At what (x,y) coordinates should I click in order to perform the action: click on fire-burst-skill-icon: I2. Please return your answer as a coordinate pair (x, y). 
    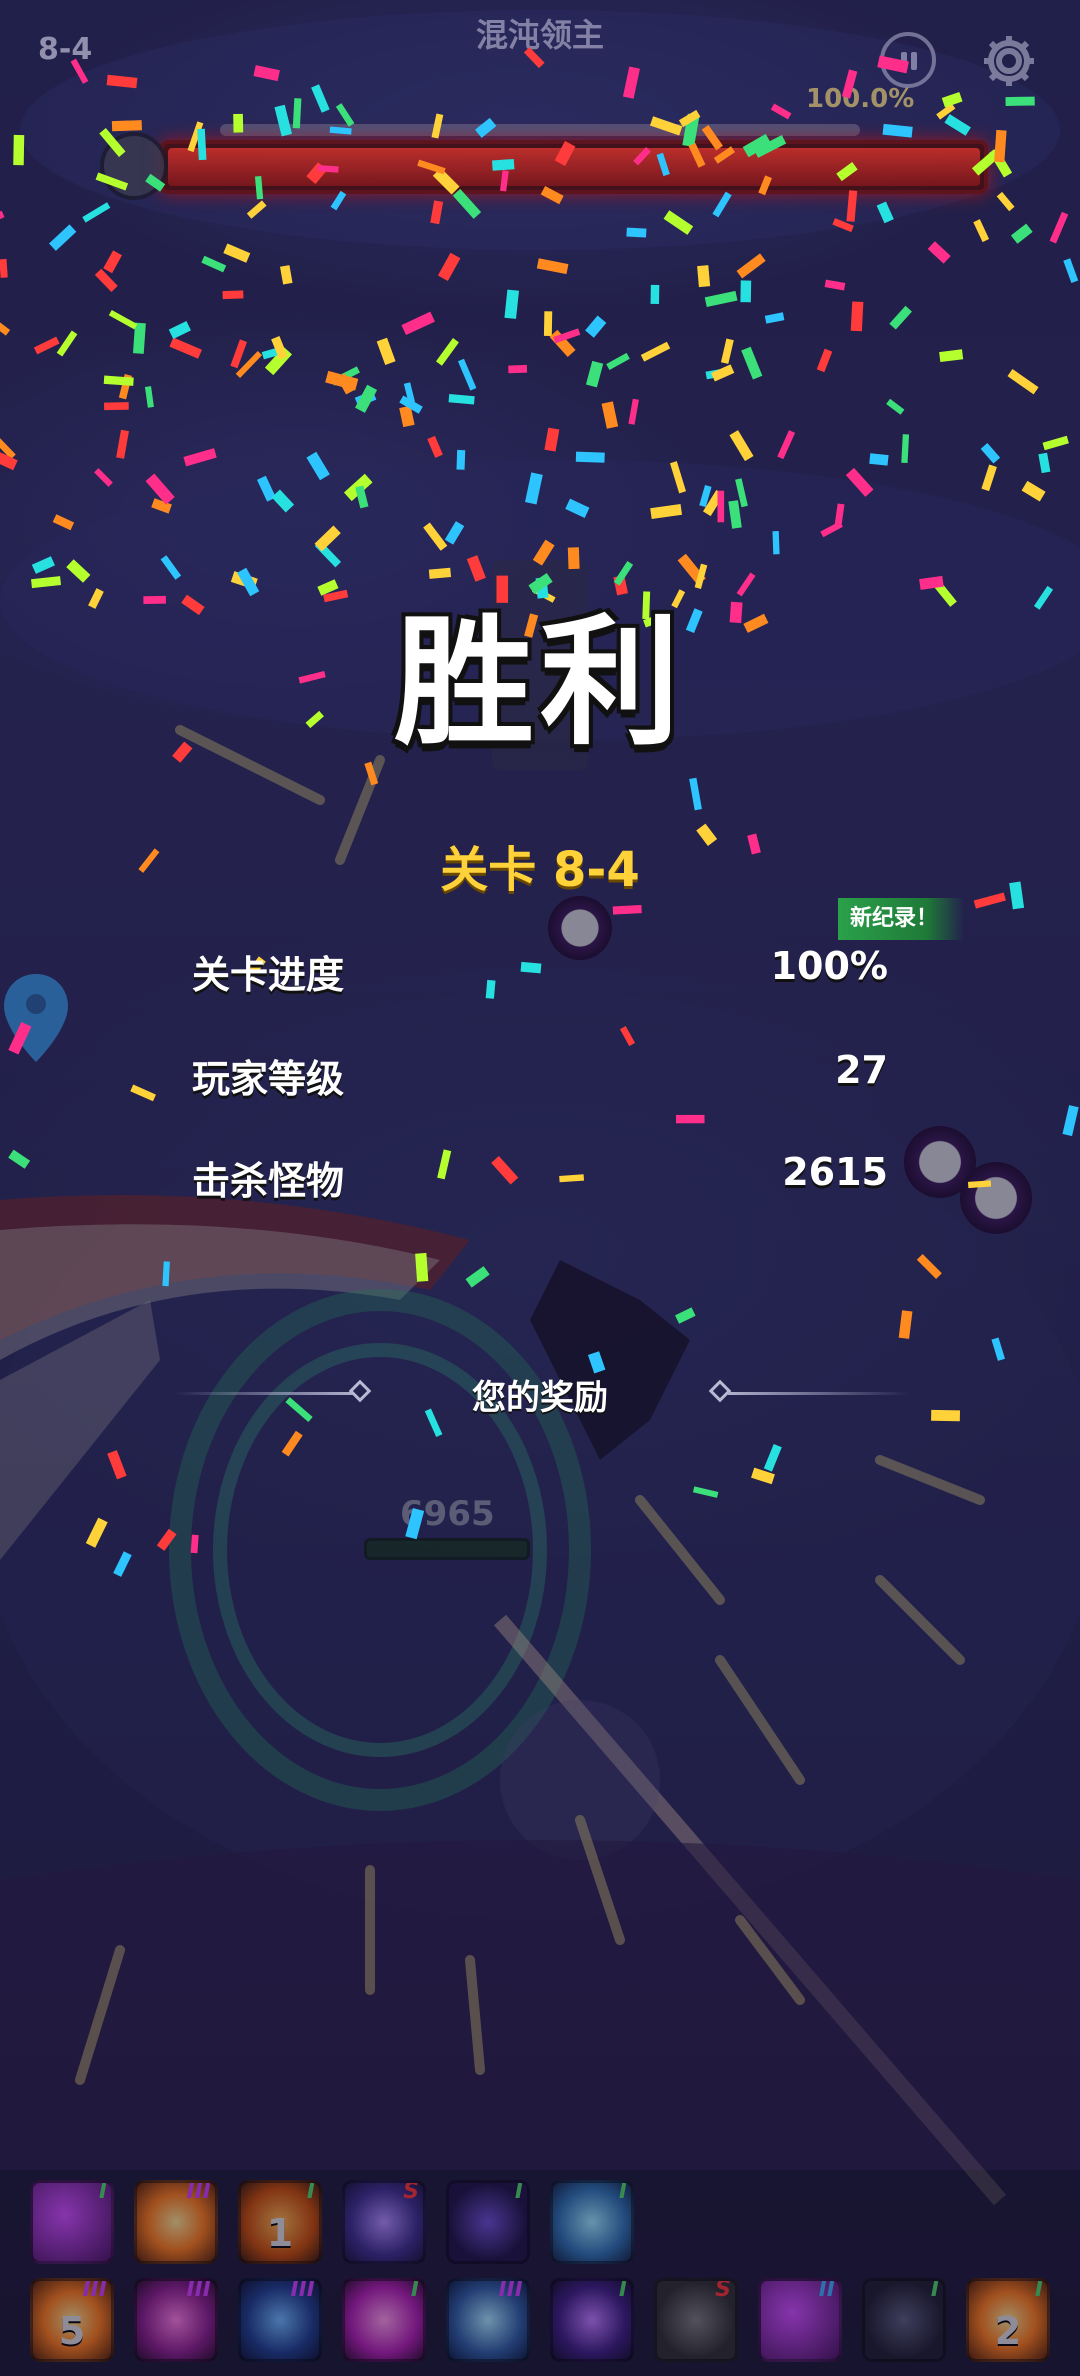
    Looking at the image, I should click on (1008, 2320).